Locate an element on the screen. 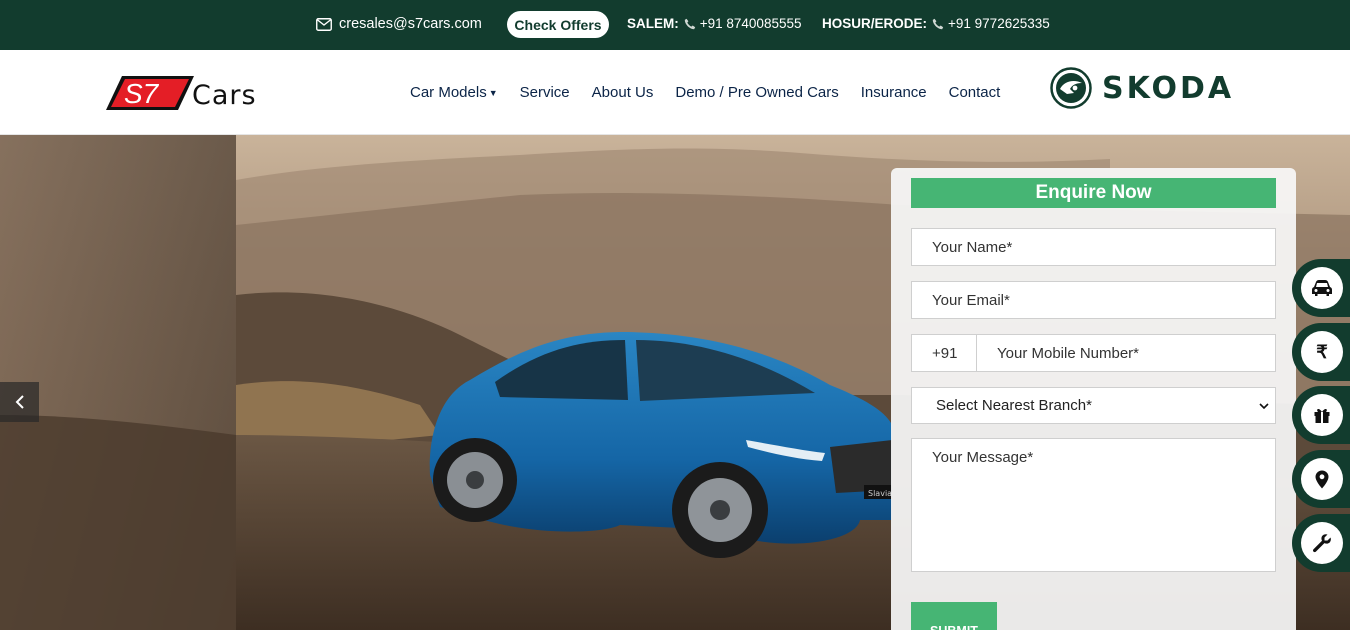 This screenshot has height=630, width=1350. side-car-button is located at coordinates (1321, 288).